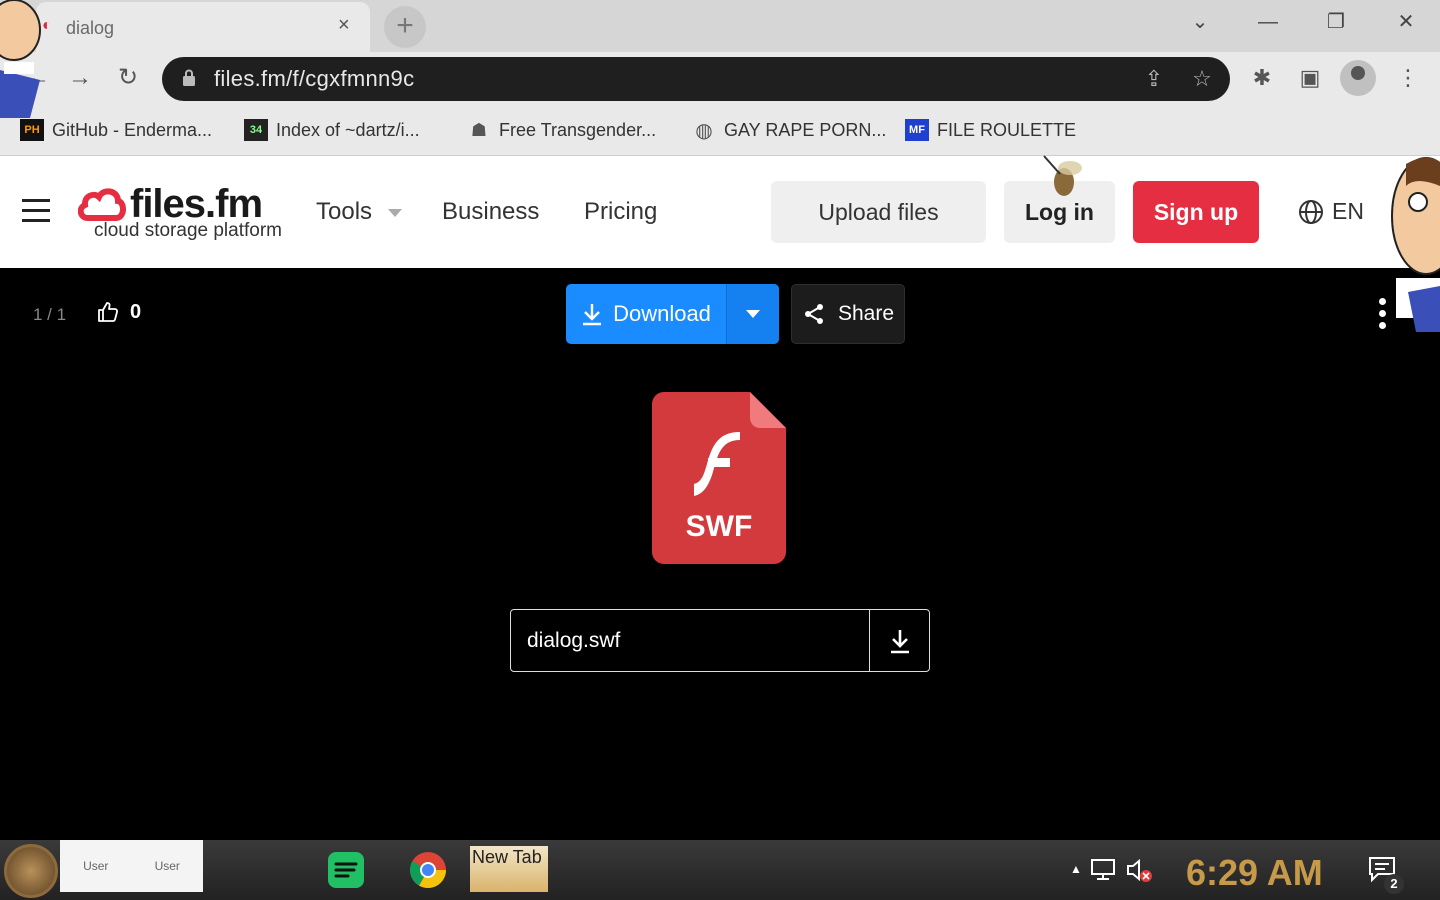  I want to click on like-button: 0, so click(118, 312).